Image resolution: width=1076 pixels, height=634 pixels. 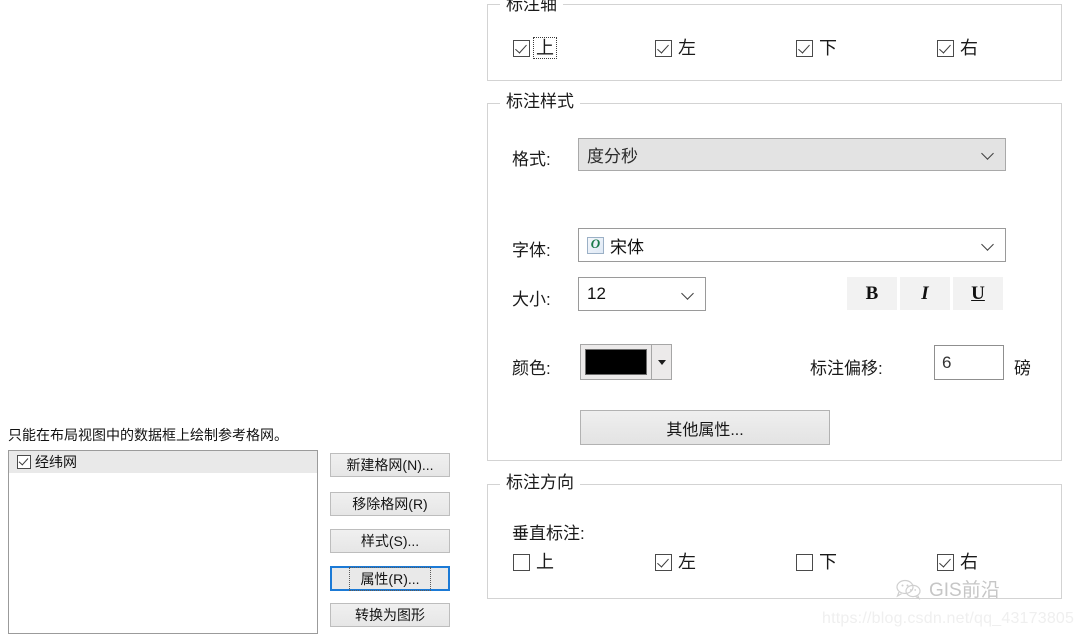 I want to click on italic-button-label: I, so click(x=925, y=293).